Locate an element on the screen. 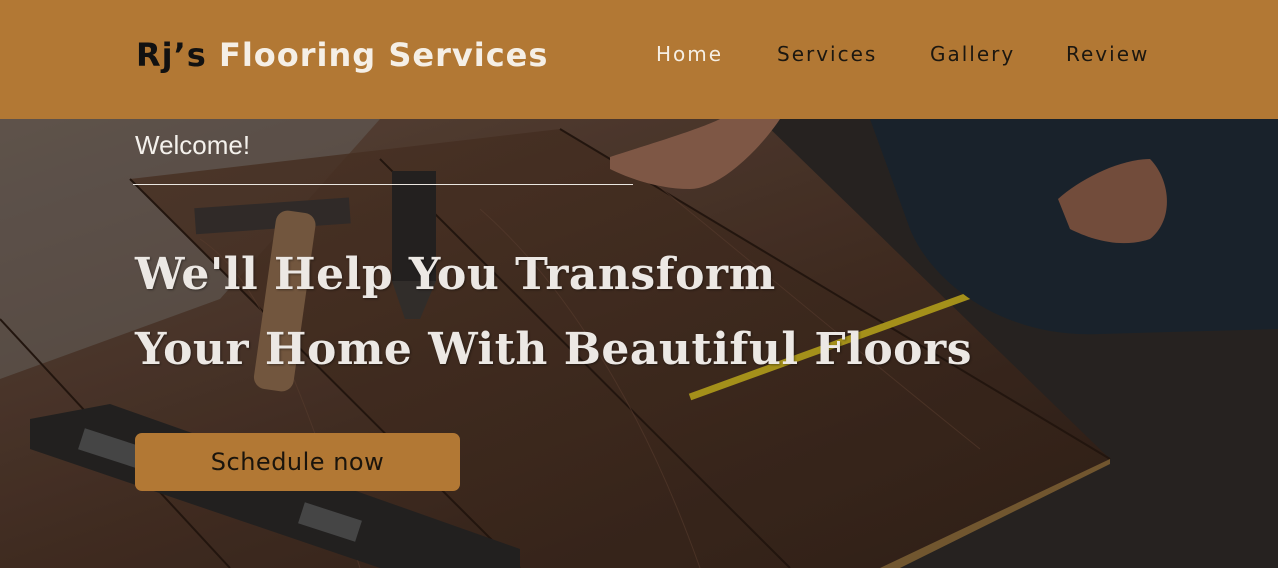 This screenshot has width=1278, height=568. main-nav: Home Services Gallery Review is located at coordinates (639, 55).